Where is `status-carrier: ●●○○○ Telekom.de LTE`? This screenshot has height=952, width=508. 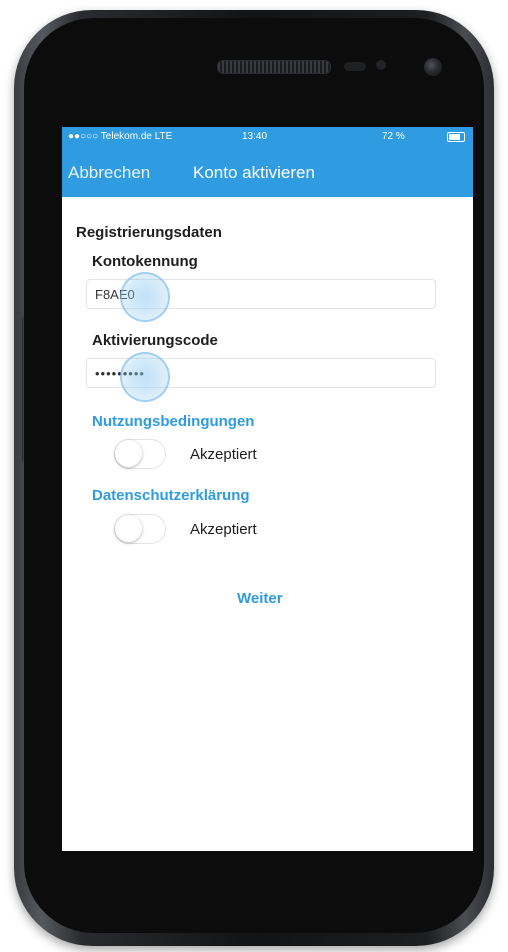 status-carrier: ●●○○○ Telekom.de LTE is located at coordinates (120, 136).